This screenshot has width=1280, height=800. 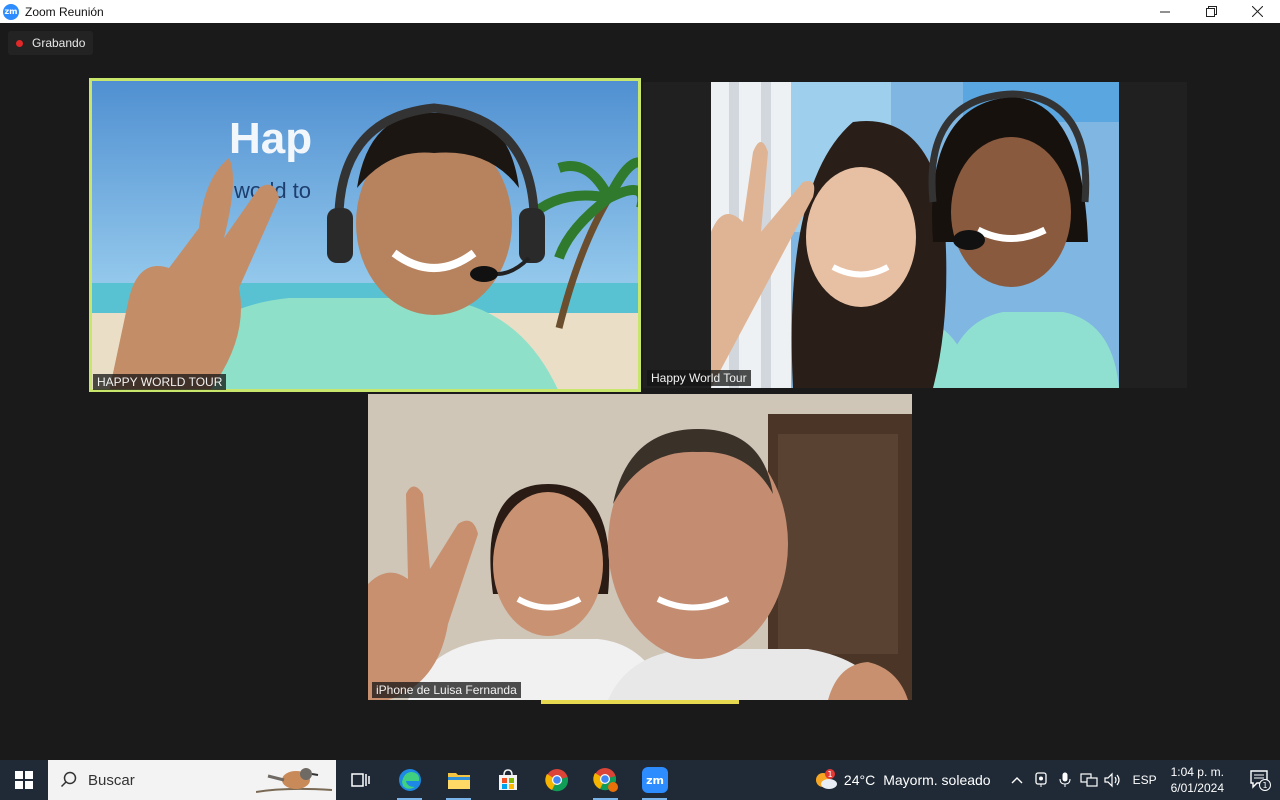 I want to click on task-view-button, so click(x=360, y=780).